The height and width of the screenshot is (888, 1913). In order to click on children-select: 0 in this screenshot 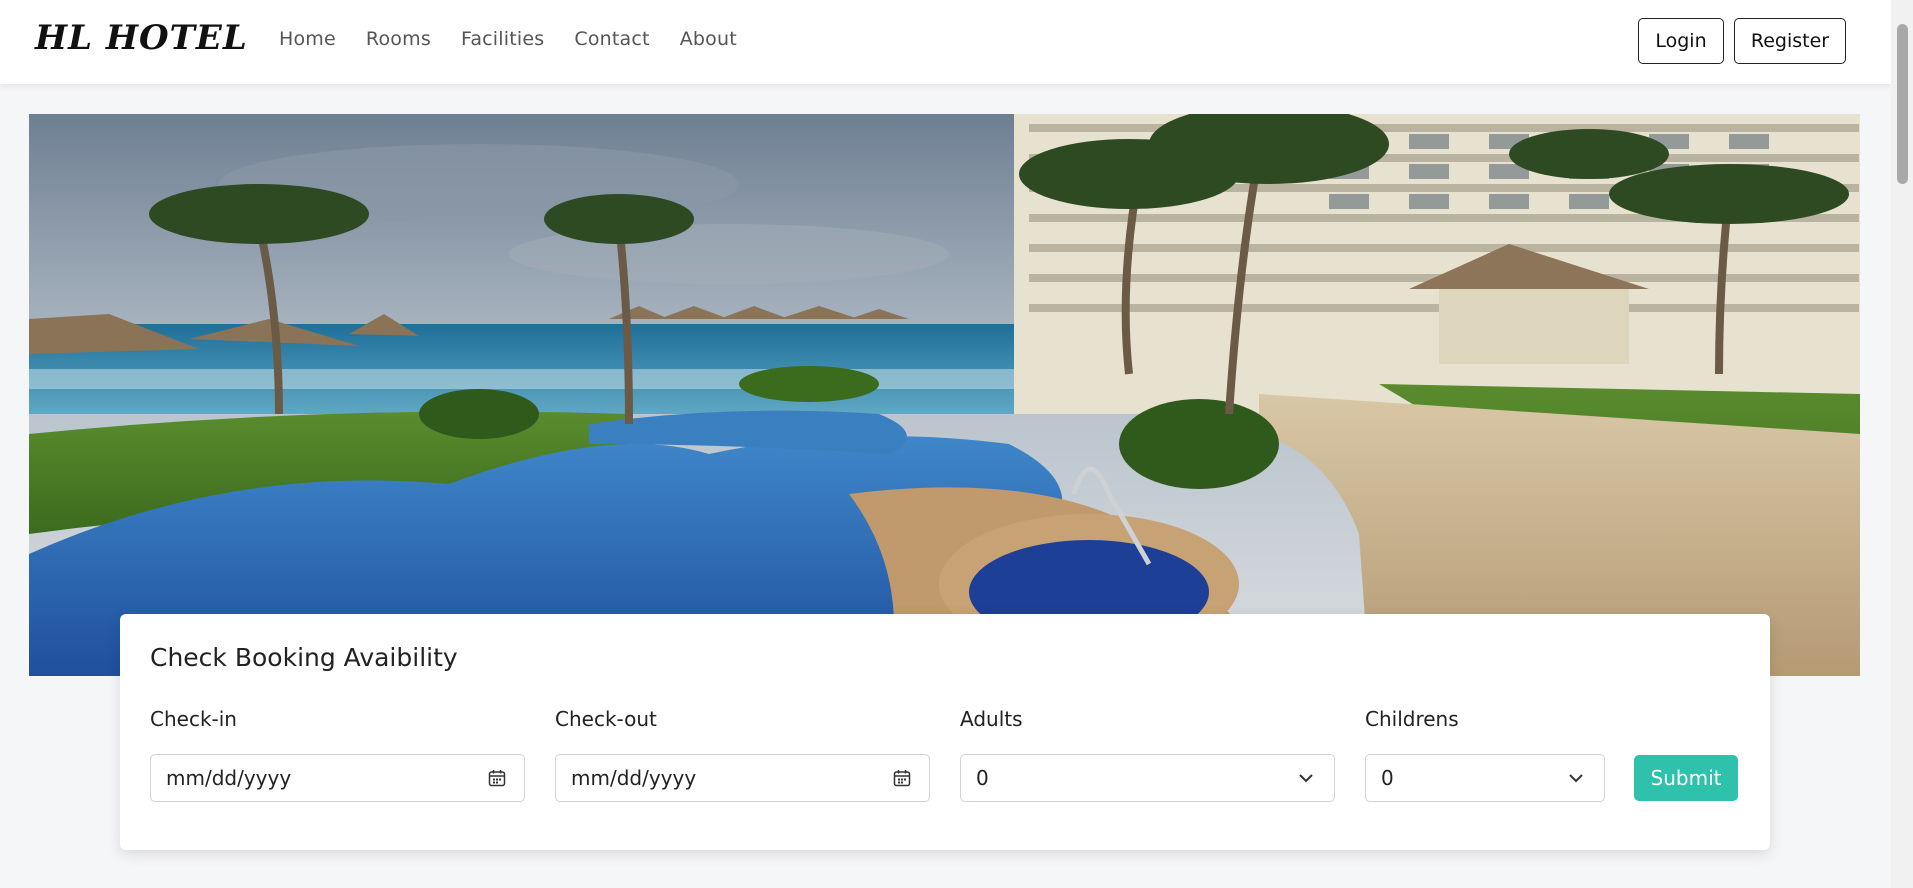, I will do `click(1485, 778)`.